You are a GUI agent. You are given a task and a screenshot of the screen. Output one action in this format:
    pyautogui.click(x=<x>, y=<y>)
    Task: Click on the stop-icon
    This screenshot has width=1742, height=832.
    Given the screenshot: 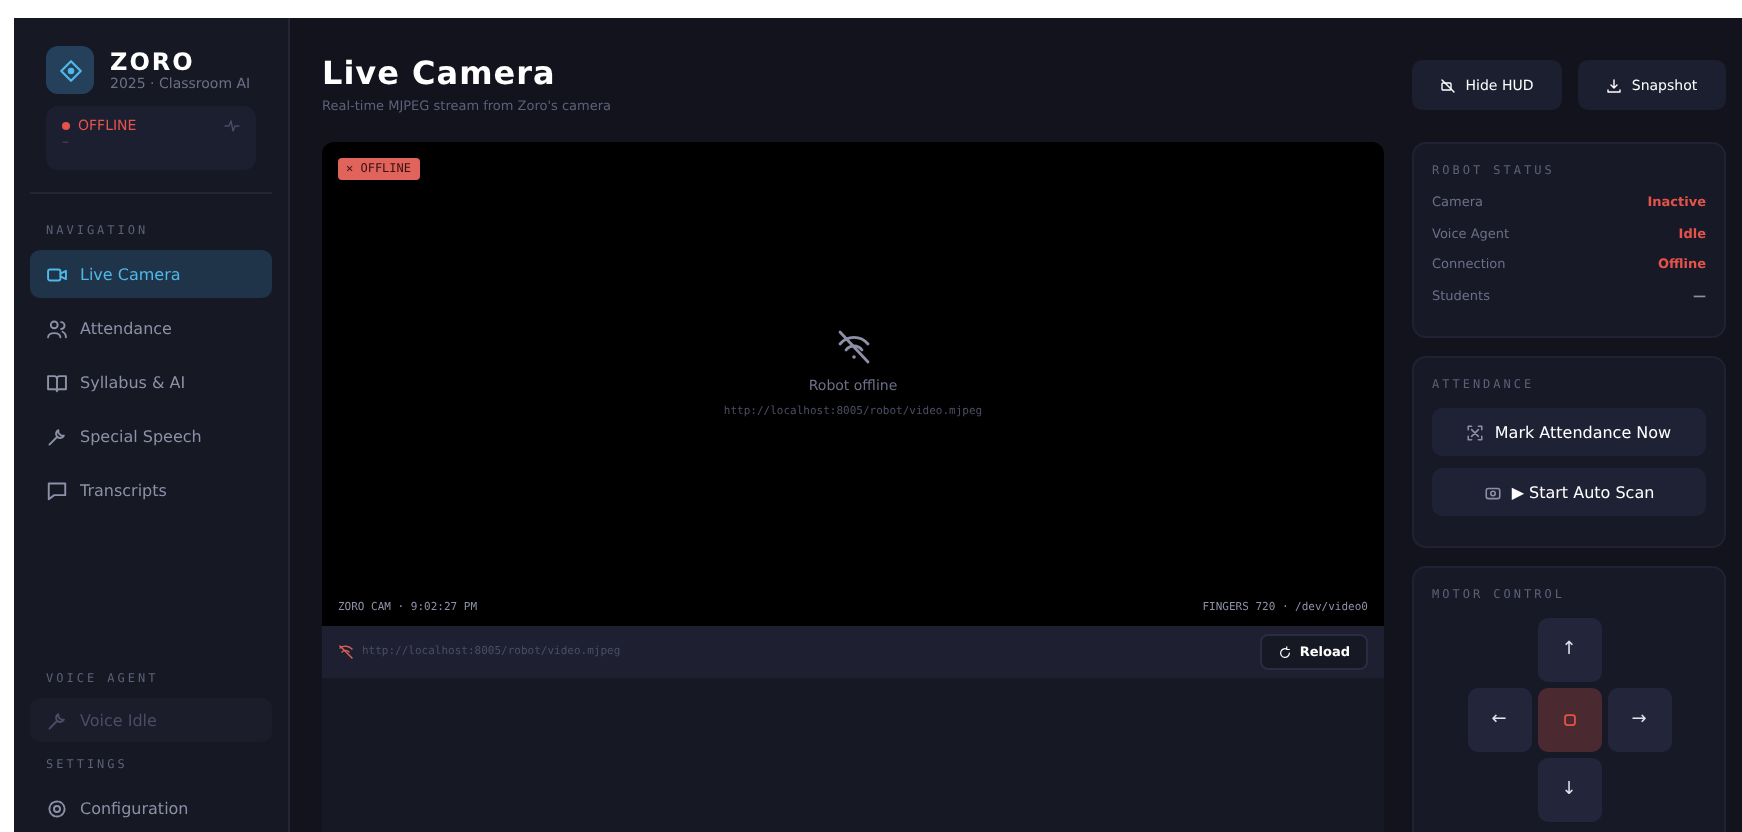 What is the action you would take?
    pyautogui.click(x=1569, y=720)
    